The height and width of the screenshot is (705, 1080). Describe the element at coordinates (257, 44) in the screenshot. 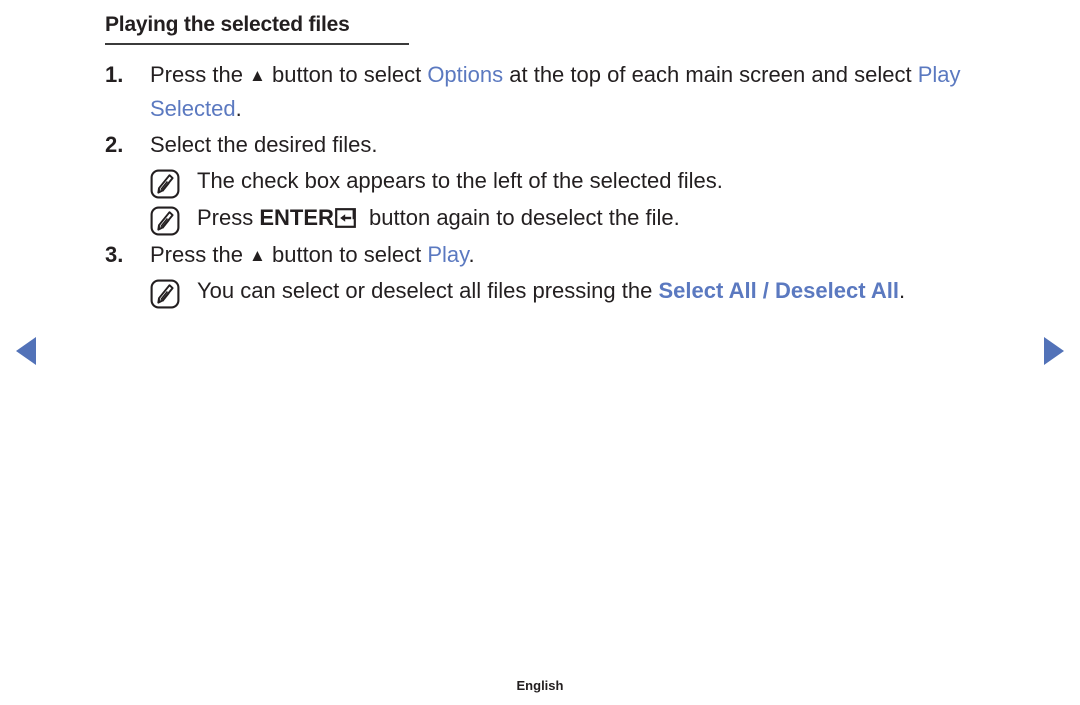

I see `title-underline-divider` at that location.